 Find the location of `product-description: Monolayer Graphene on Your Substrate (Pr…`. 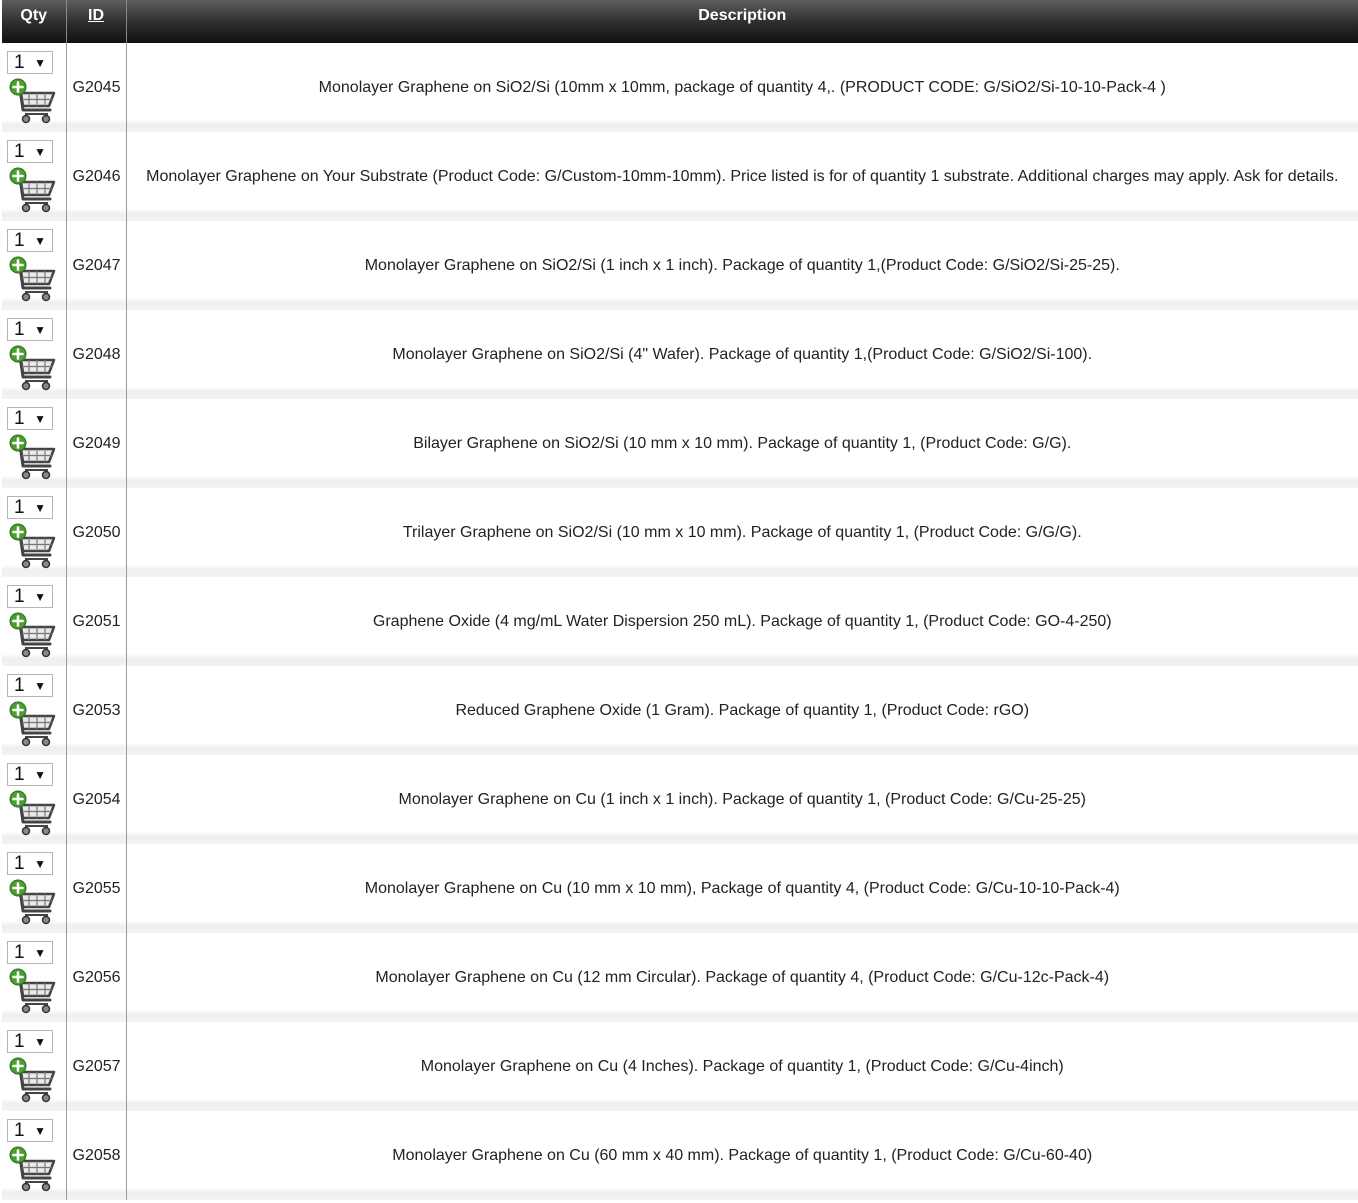

product-description: Monolayer Graphene on Your Substrate (Pr… is located at coordinates (742, 176).